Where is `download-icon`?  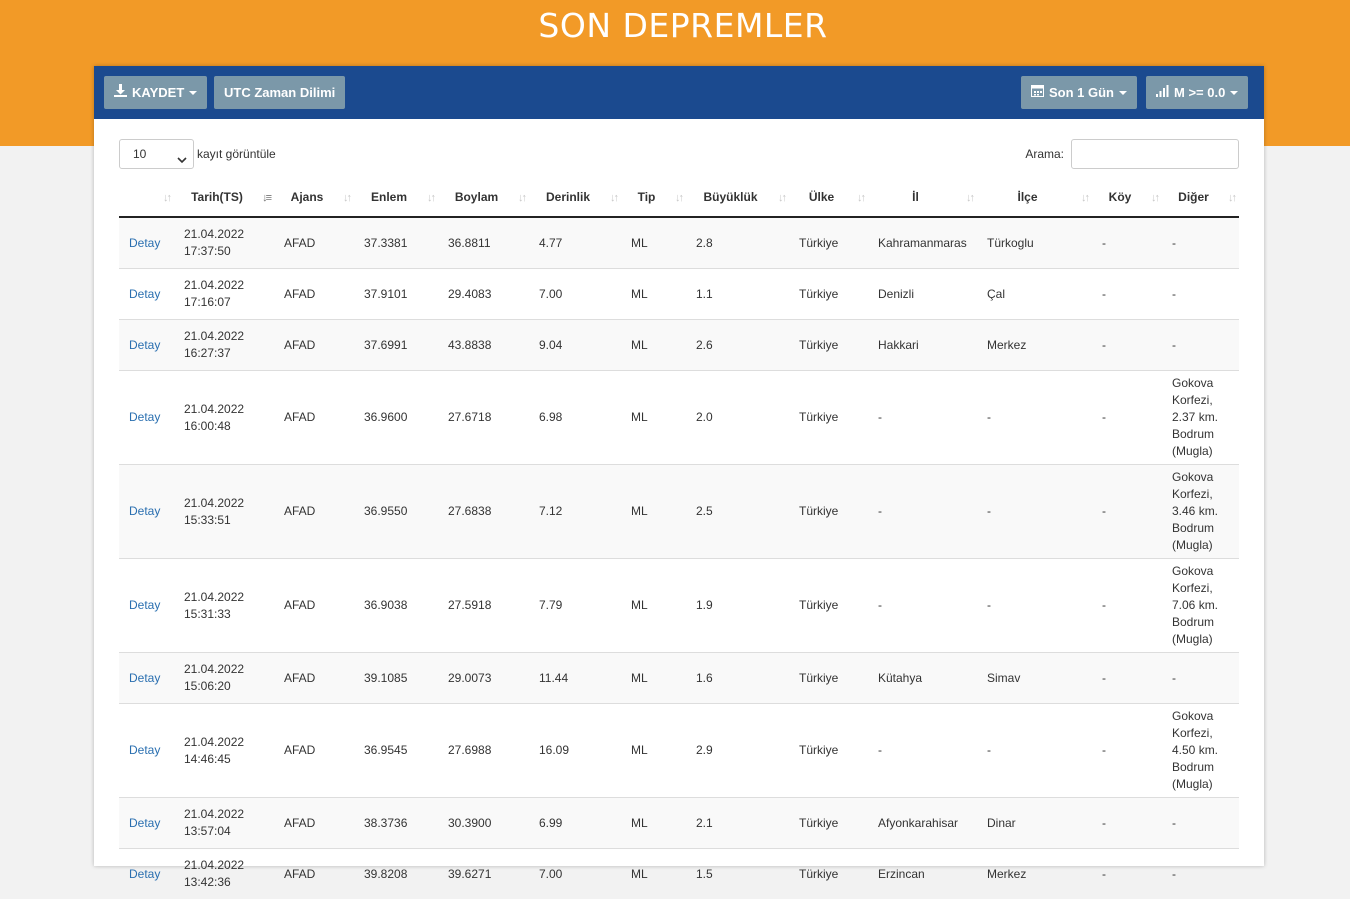
download-icon is located at coordinates (120, 92).